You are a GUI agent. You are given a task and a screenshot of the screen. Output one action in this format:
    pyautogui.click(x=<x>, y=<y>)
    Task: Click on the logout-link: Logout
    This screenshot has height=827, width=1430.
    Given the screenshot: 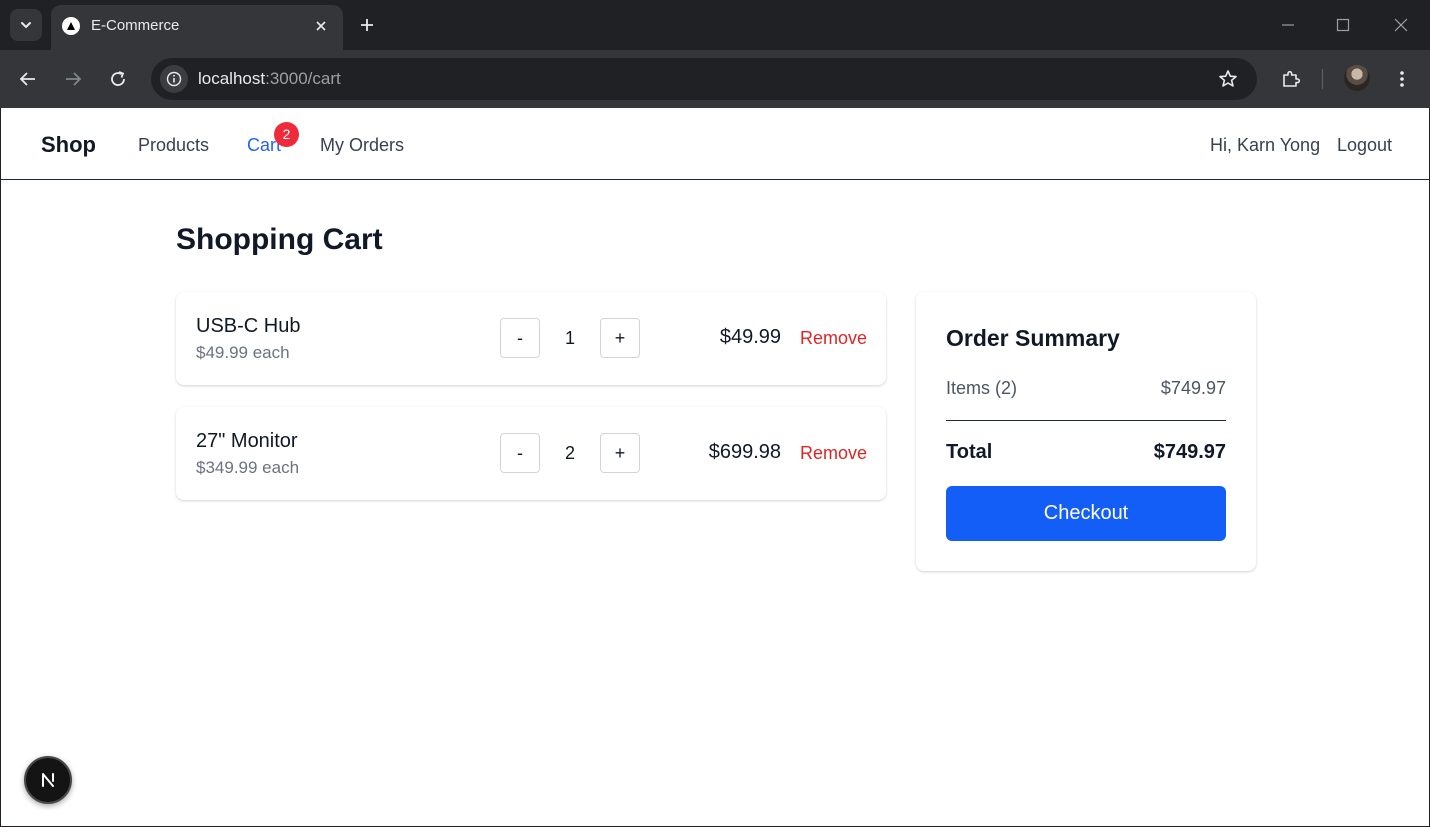 What is the action you would take?
    pyautogui.click(x=1364, y=145)
    